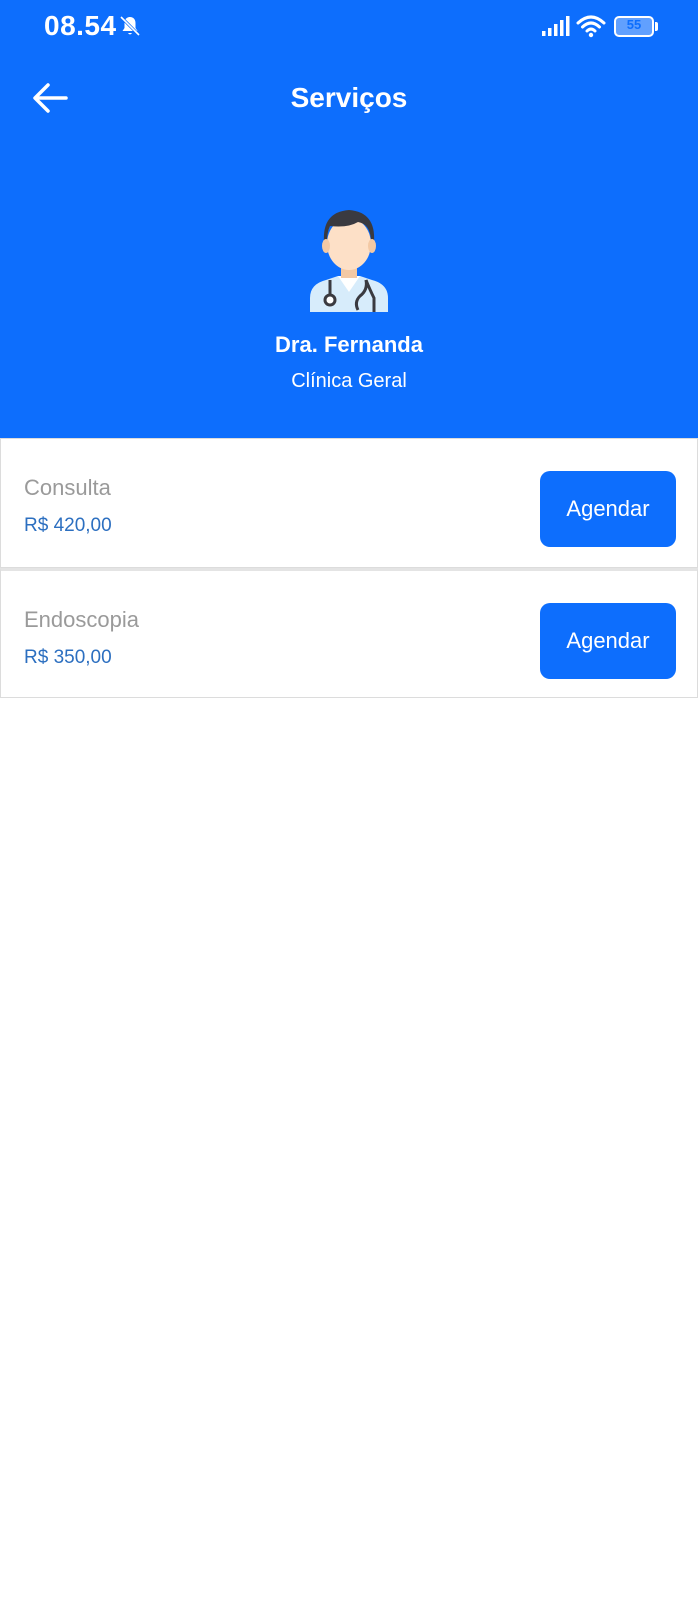  Describe the element at coordinates (67, 487) in the screenshot. I see `service-name: Consulta` at that location.